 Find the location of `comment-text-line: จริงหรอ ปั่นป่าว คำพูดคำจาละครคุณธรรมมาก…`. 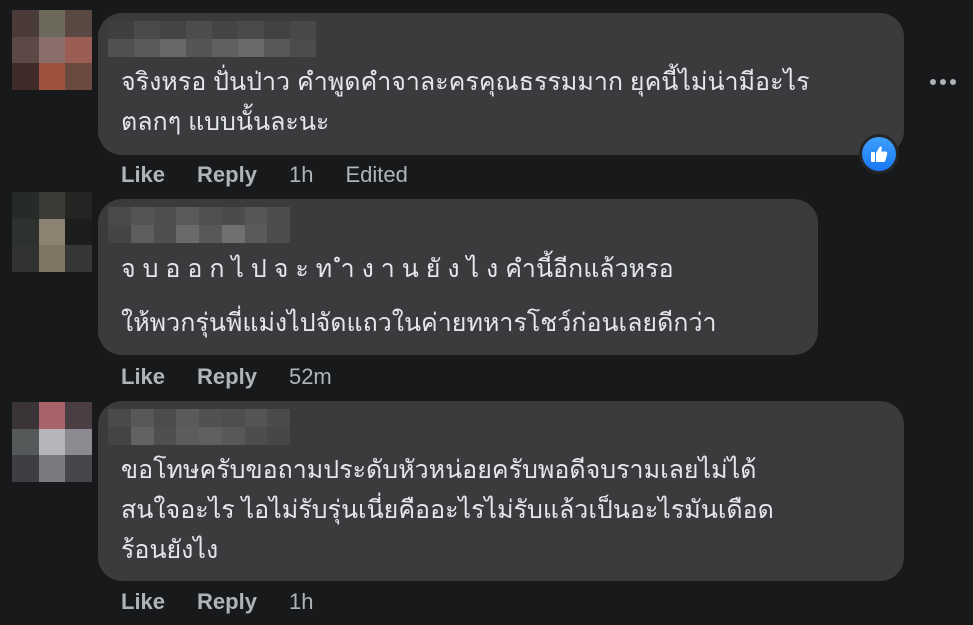

comment-text-line: จริงหรอ ปั่นป่าว คำพูดคำจาละครคุณธรรมมาก… is located at coordinates (465, 82).